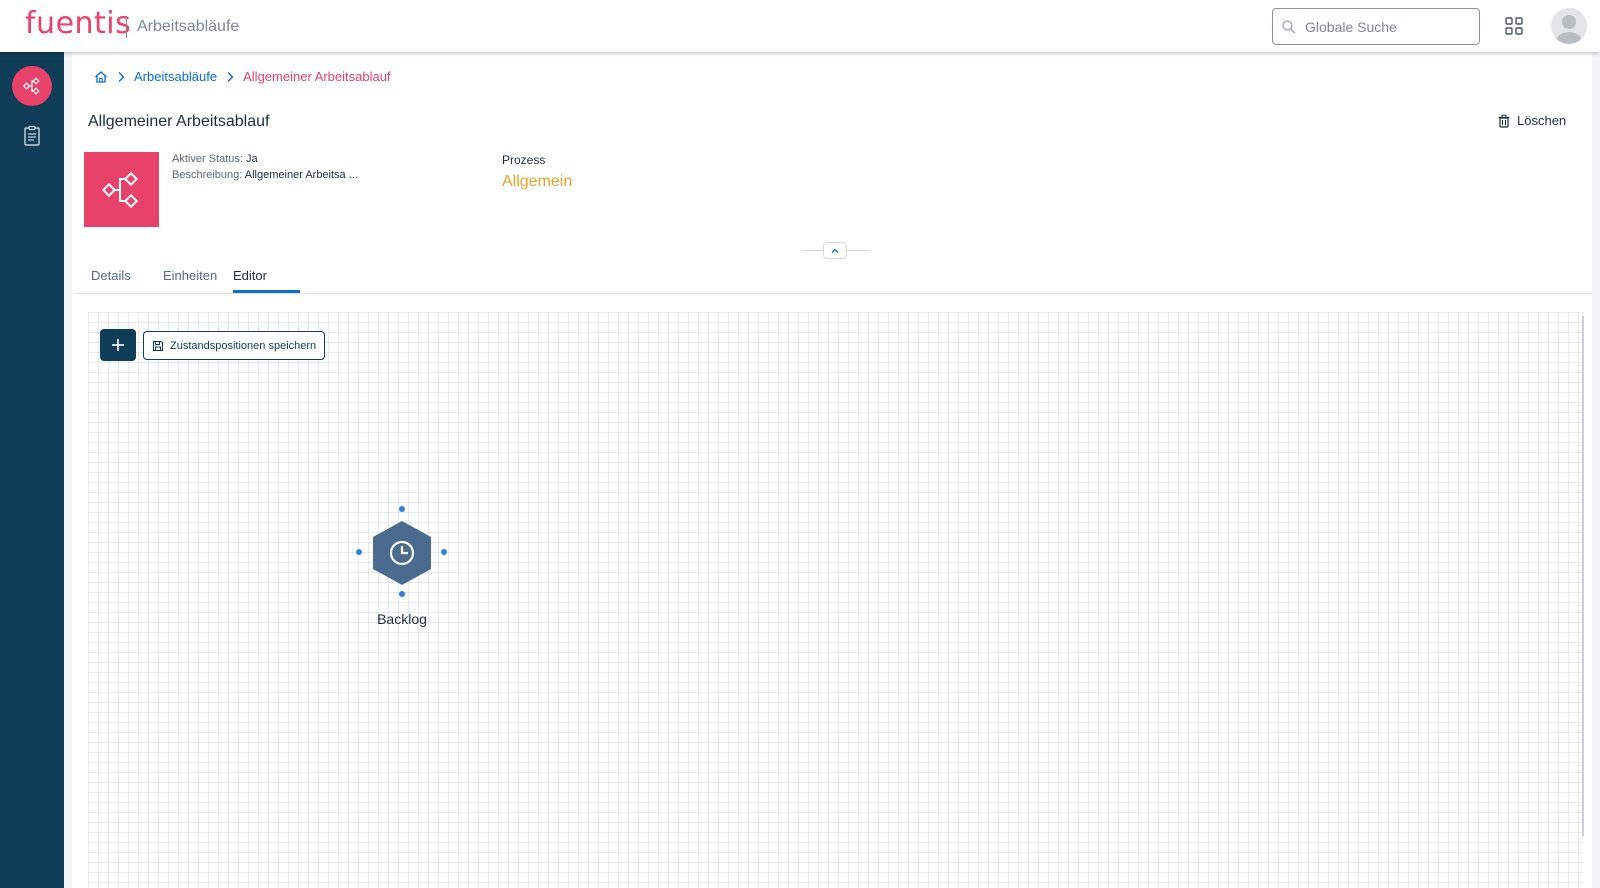 The width and height of the screenshot is (1600, 888). Describe the element at coordinates (1504, 121) in the screenshot. I see `trash-icon` at that location.